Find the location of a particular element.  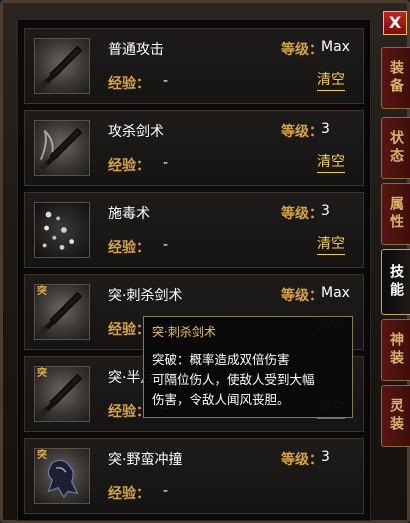

tab-label: 属性 is located at coordinates (396, 214).